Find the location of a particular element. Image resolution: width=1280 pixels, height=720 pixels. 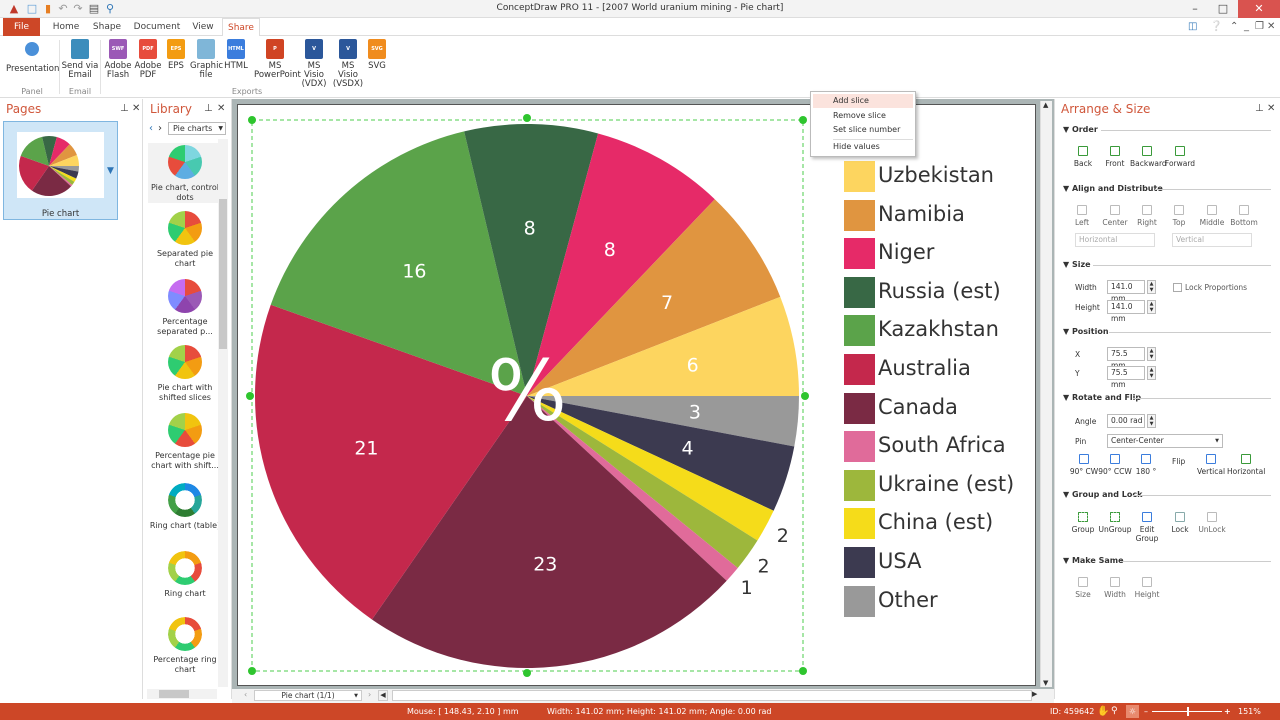

backward-button: Backward is located at coordinates (1148, 157).